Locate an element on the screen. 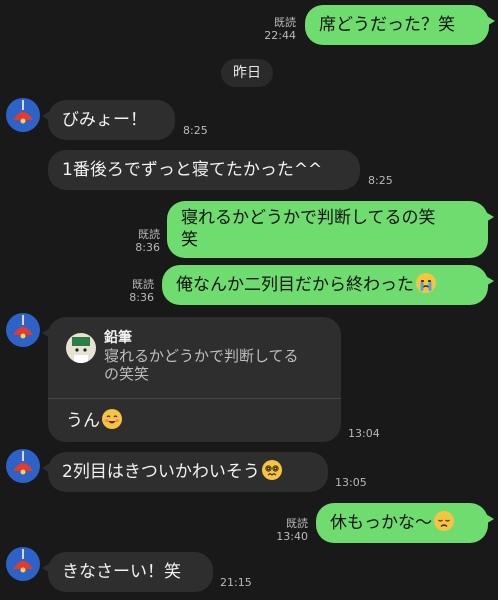 The width and height of the screenshot is (498, 600). message-text: 俺なんか二列目だから終わった is located at coordinates (295, 285).